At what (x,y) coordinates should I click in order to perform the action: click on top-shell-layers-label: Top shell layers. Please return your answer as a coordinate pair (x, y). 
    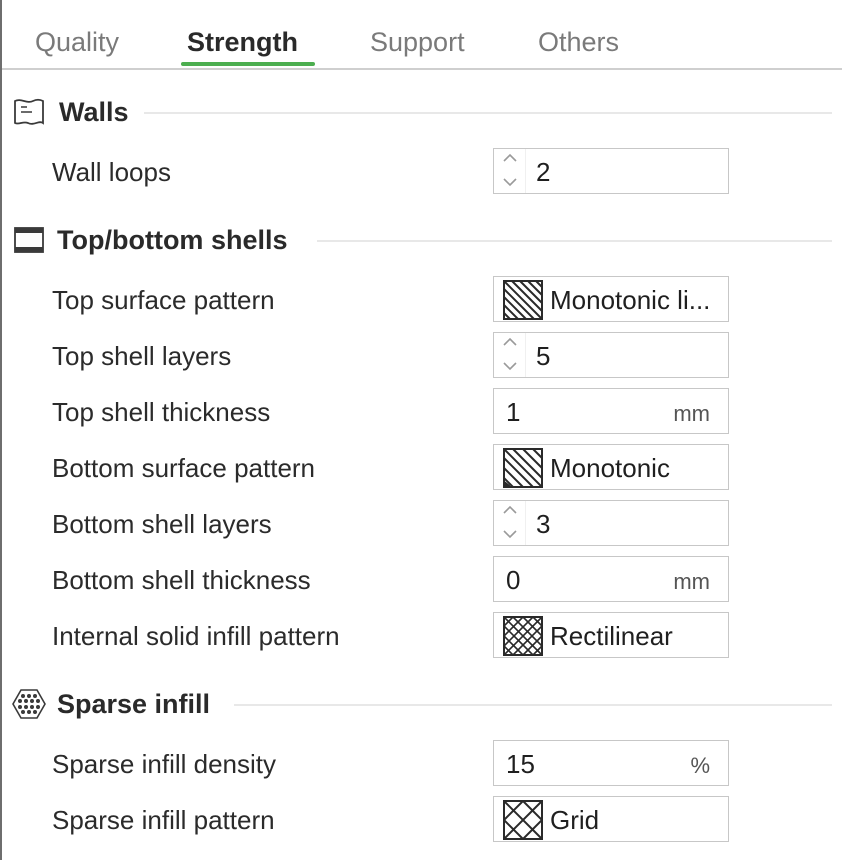
    Looking at the image, I should click on (142, 356).